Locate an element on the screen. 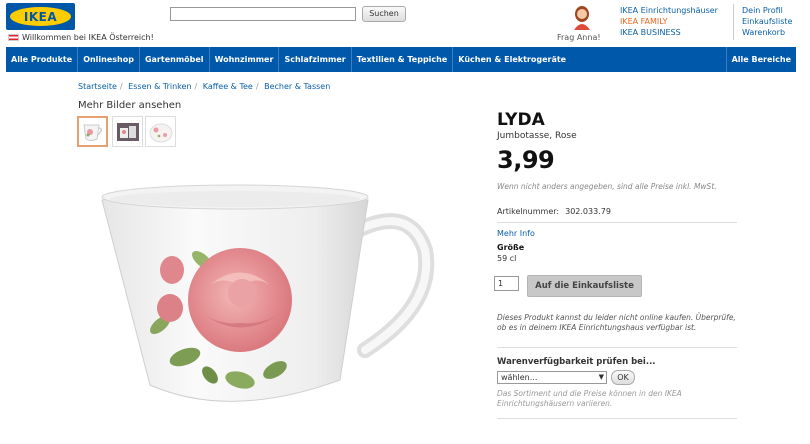  product-description: Jumbotasse, Rose is located at coordinates (537, 136).